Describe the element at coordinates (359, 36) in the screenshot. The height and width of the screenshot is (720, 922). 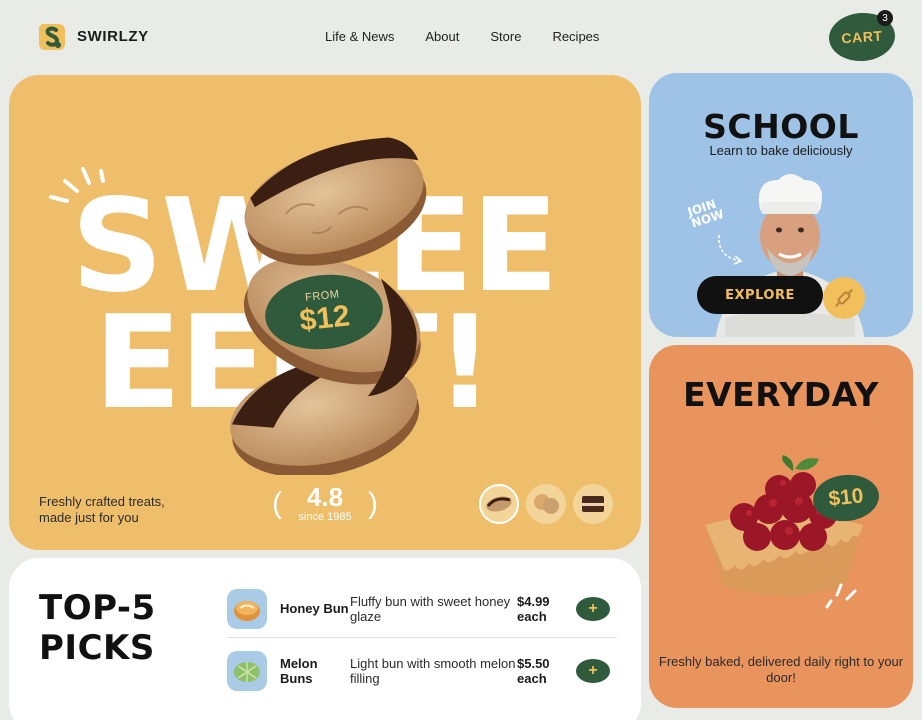
I see `nav-life-news: Life & News` at that location.